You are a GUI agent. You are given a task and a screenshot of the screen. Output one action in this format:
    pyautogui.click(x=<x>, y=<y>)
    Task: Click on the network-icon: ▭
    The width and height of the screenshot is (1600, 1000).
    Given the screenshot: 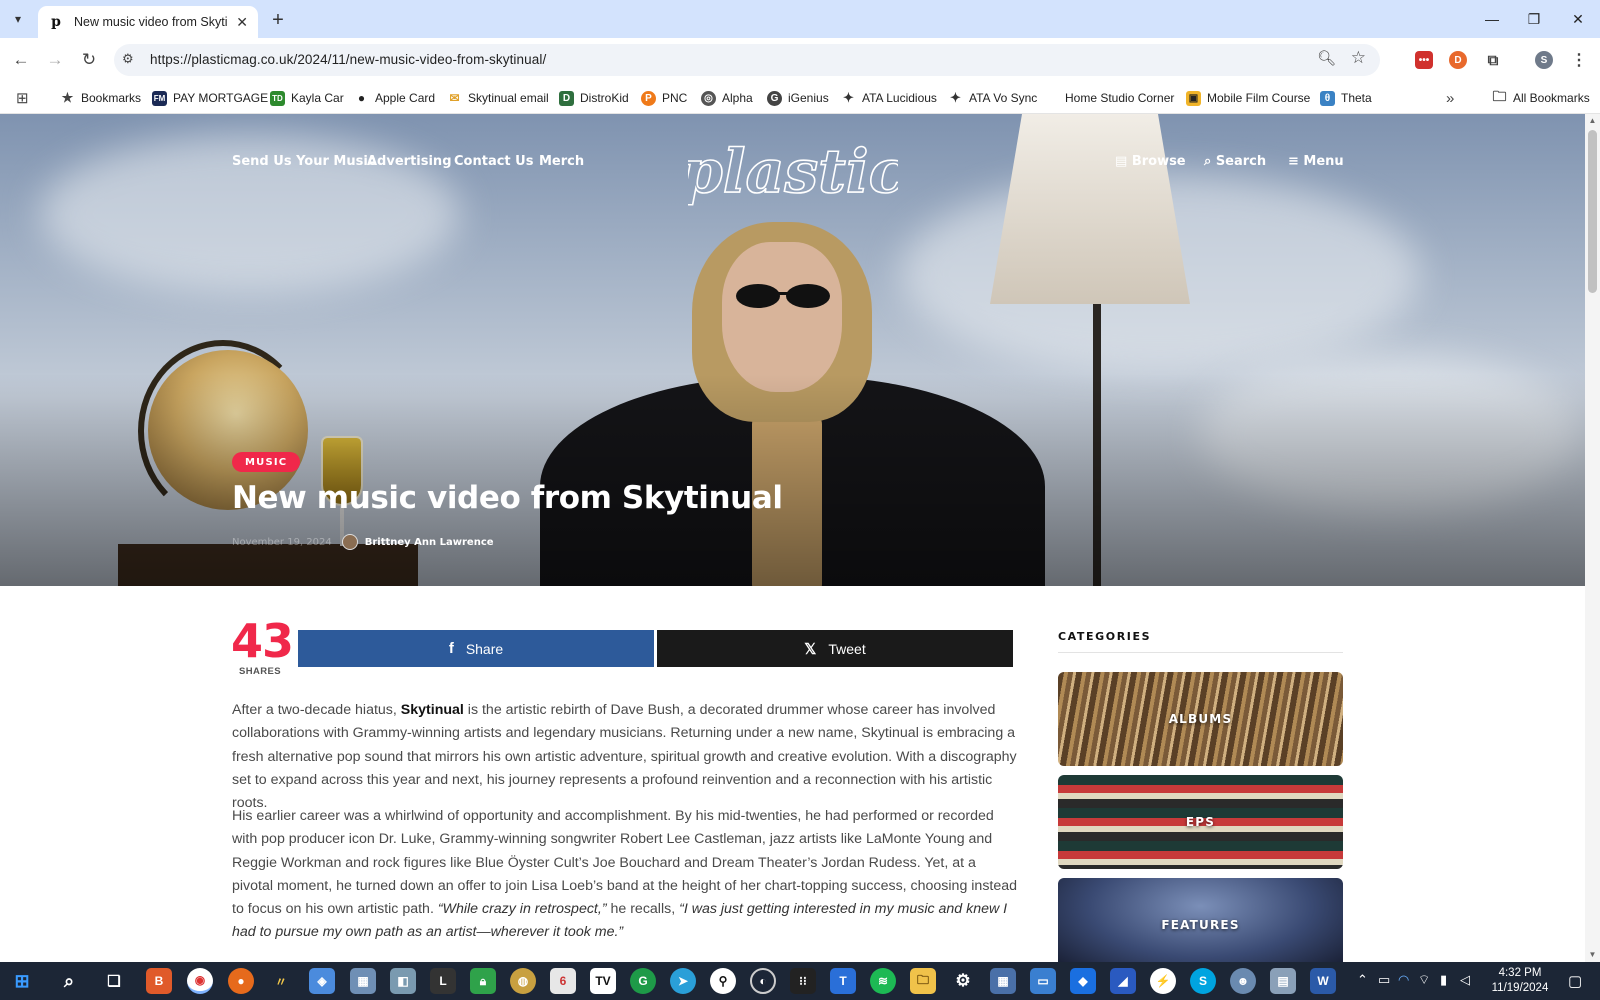 What is the action you would take?
    pyautogui.click(x=1384, y=980)
    